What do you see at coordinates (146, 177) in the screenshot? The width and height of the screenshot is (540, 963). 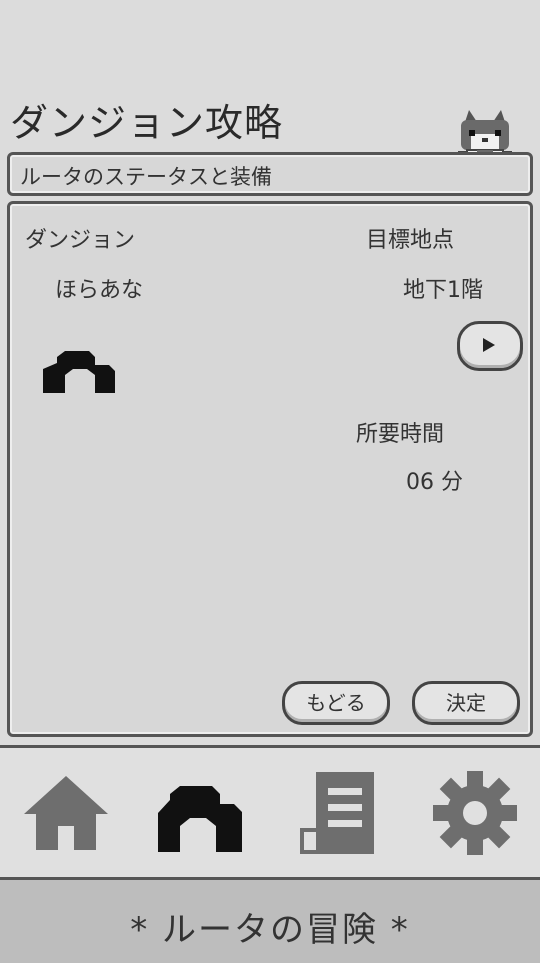 I see `subtitle-text: ルータのステータスと装備` at bounding box center [146, 177].